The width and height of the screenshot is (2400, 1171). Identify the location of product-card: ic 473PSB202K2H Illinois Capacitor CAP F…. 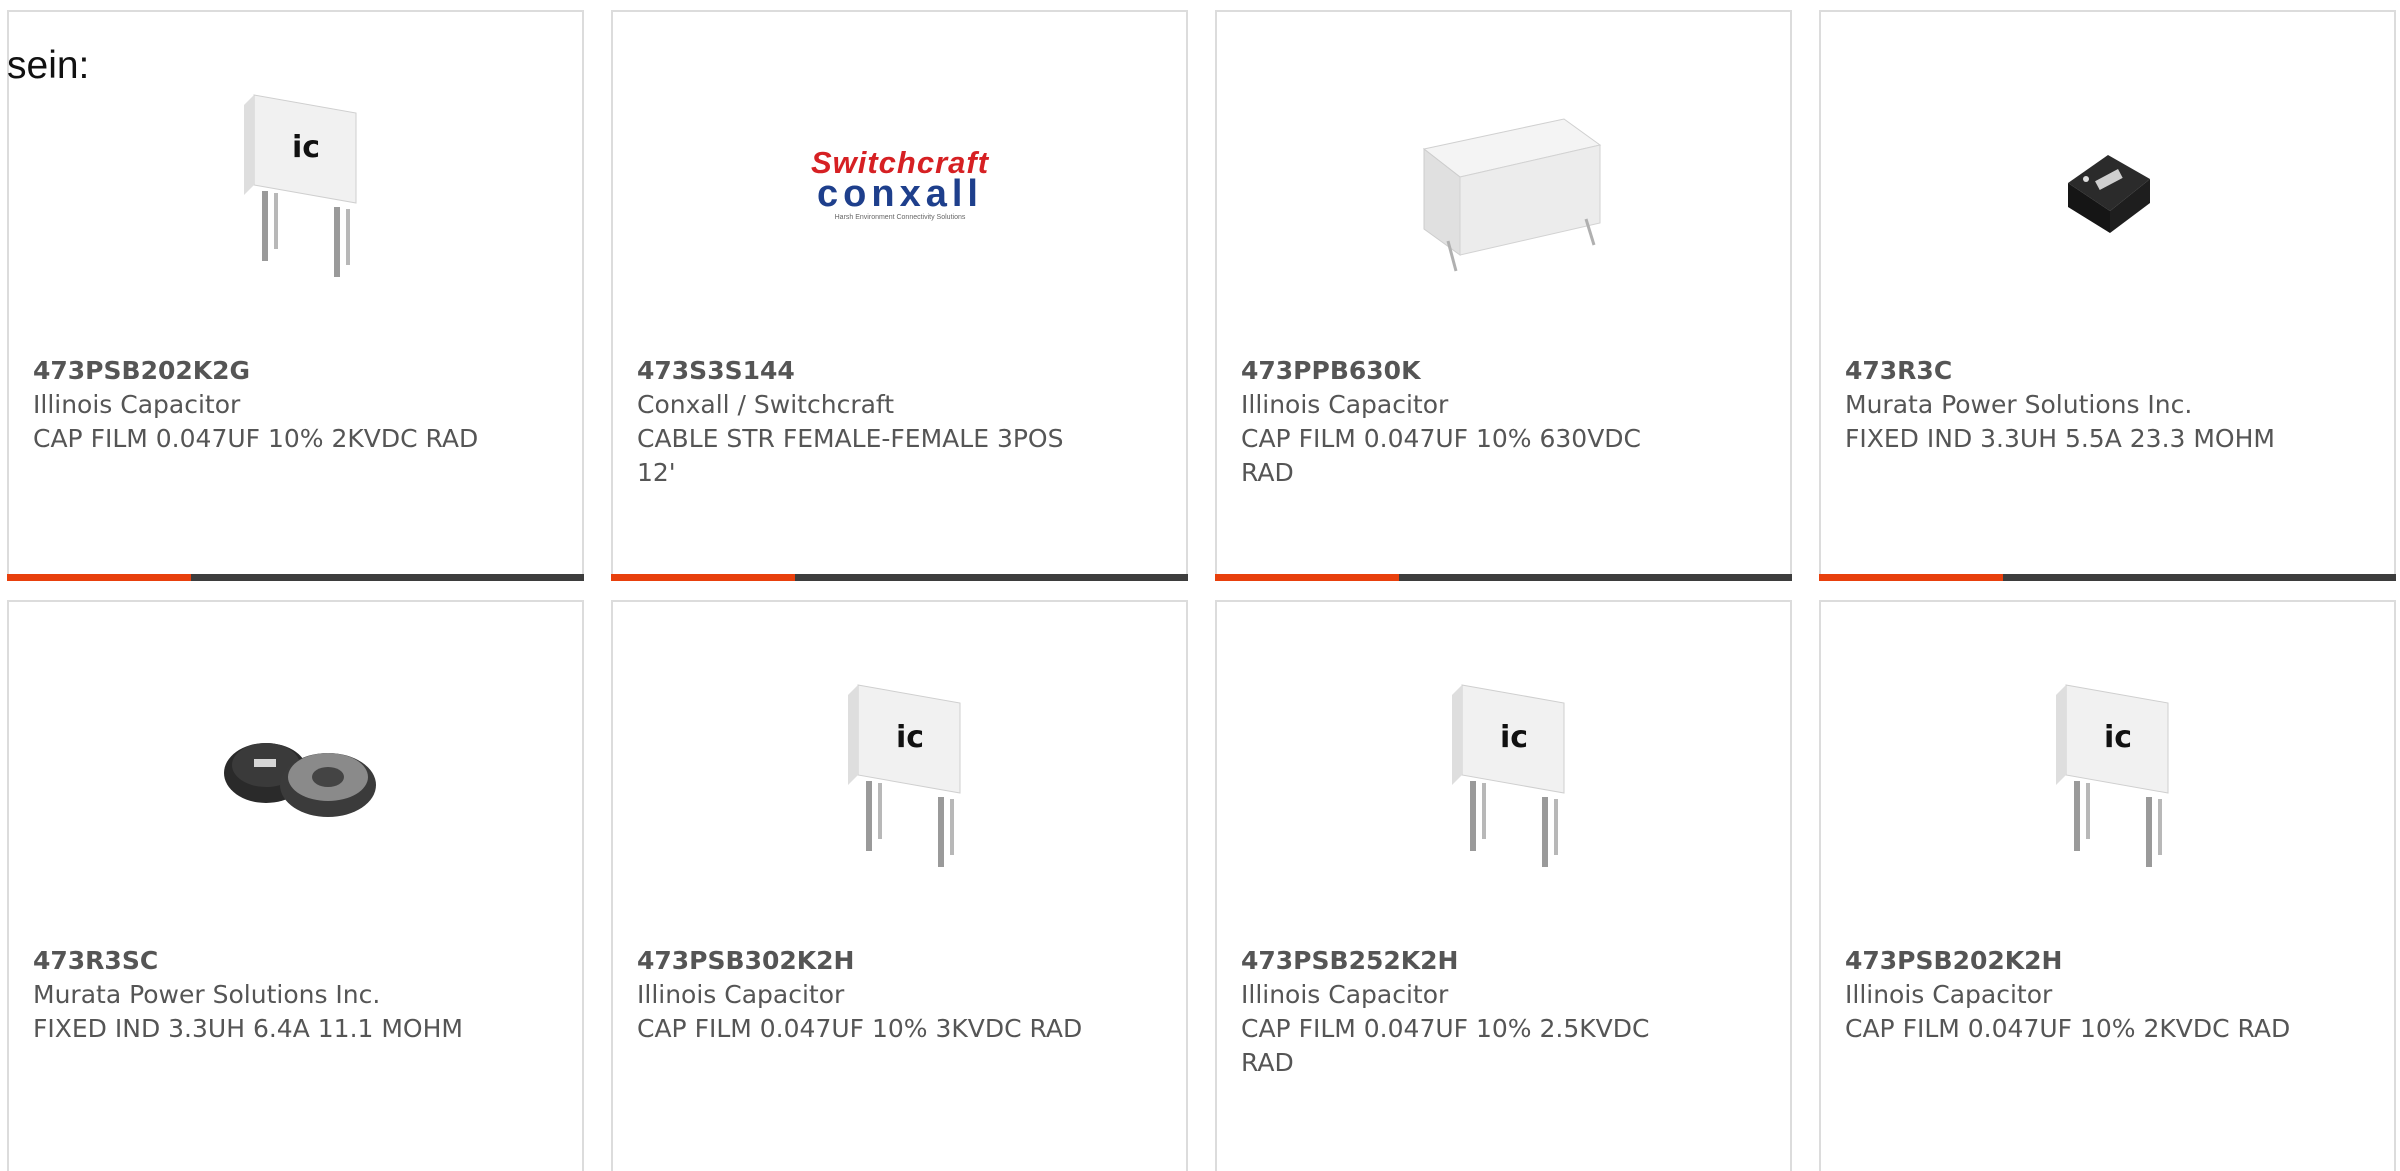
(2107, 885).